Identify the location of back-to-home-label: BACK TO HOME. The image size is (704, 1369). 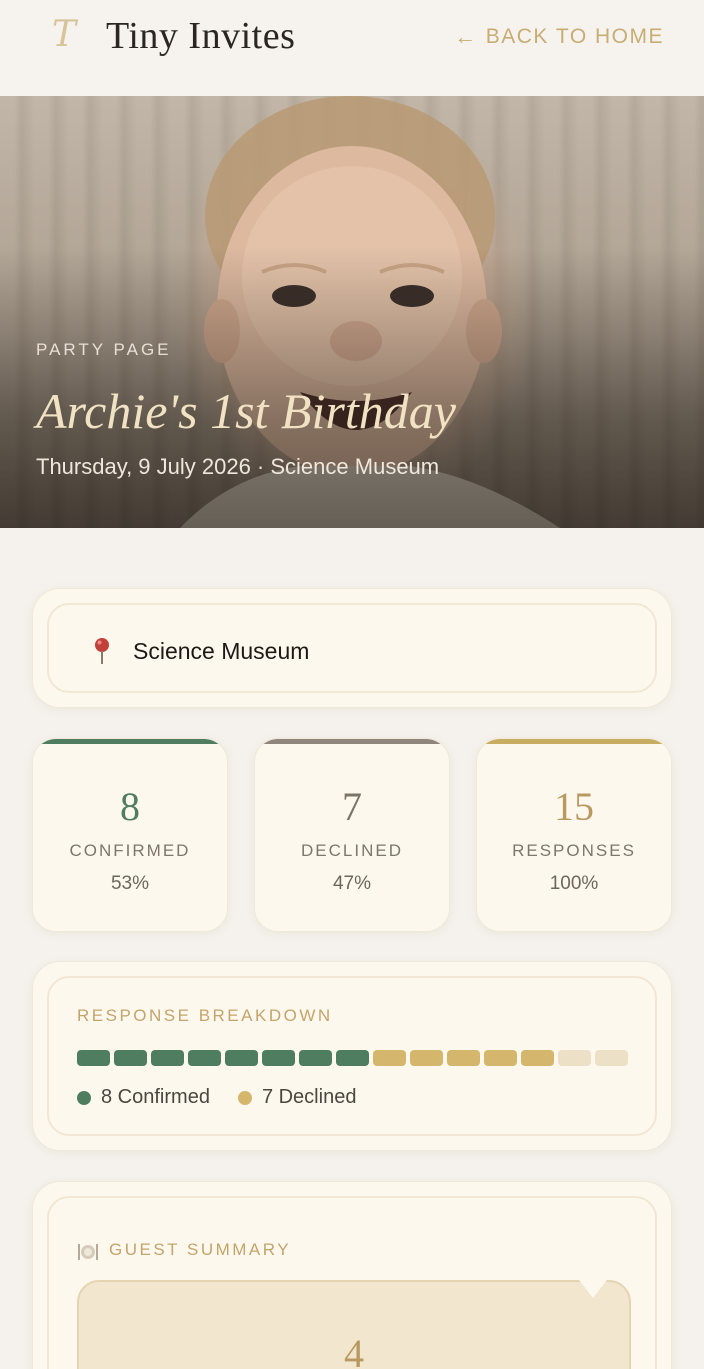
(574, 36).